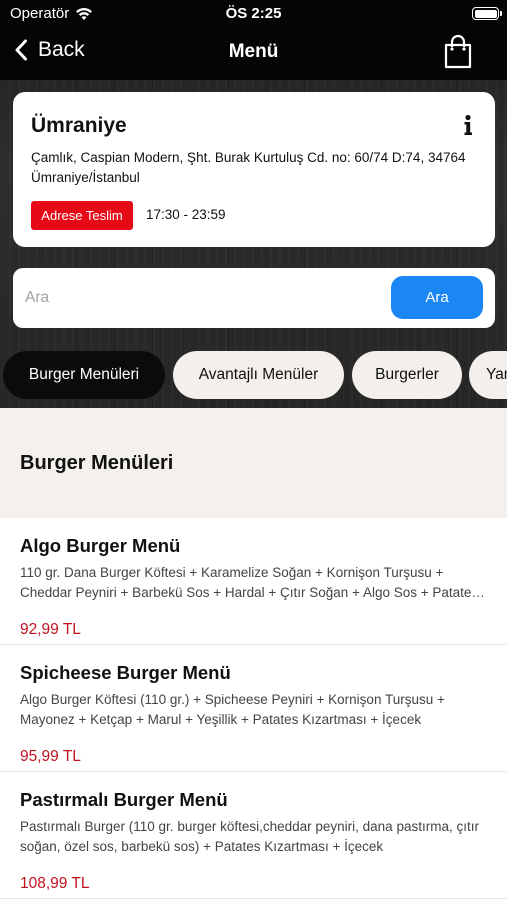  I want to click on cart-button, so click(458, 52).